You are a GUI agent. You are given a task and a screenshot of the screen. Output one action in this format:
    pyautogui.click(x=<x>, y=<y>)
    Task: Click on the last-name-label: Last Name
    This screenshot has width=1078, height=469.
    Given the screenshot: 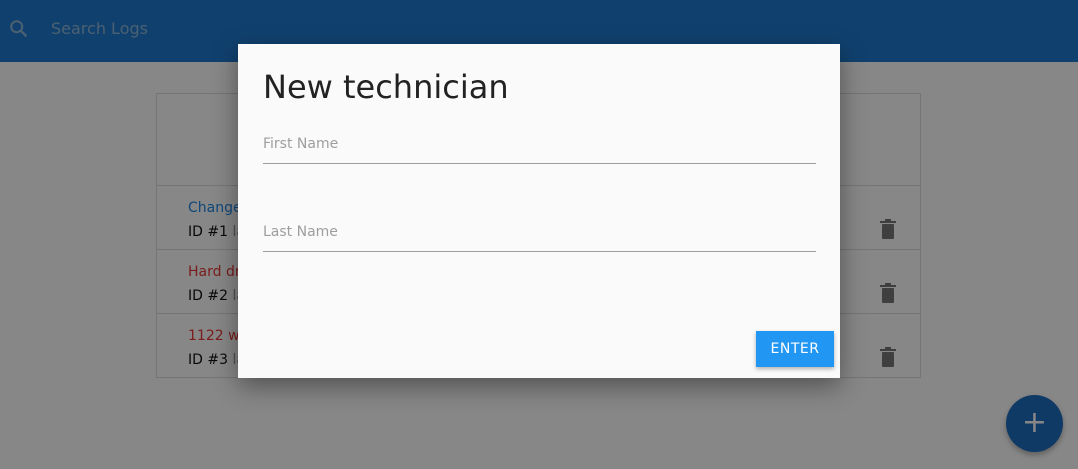 What is the action you would take?
    pyautogui.click(x=300, y=232)
    